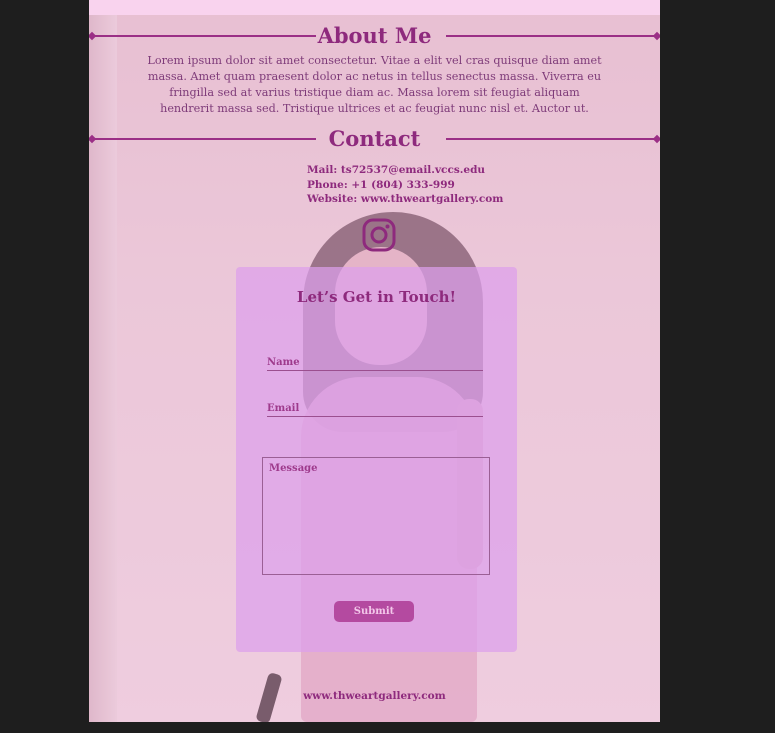 This screenshot has width=775, height=733. I want to click on message-field-wrapper, so click(376, 516).